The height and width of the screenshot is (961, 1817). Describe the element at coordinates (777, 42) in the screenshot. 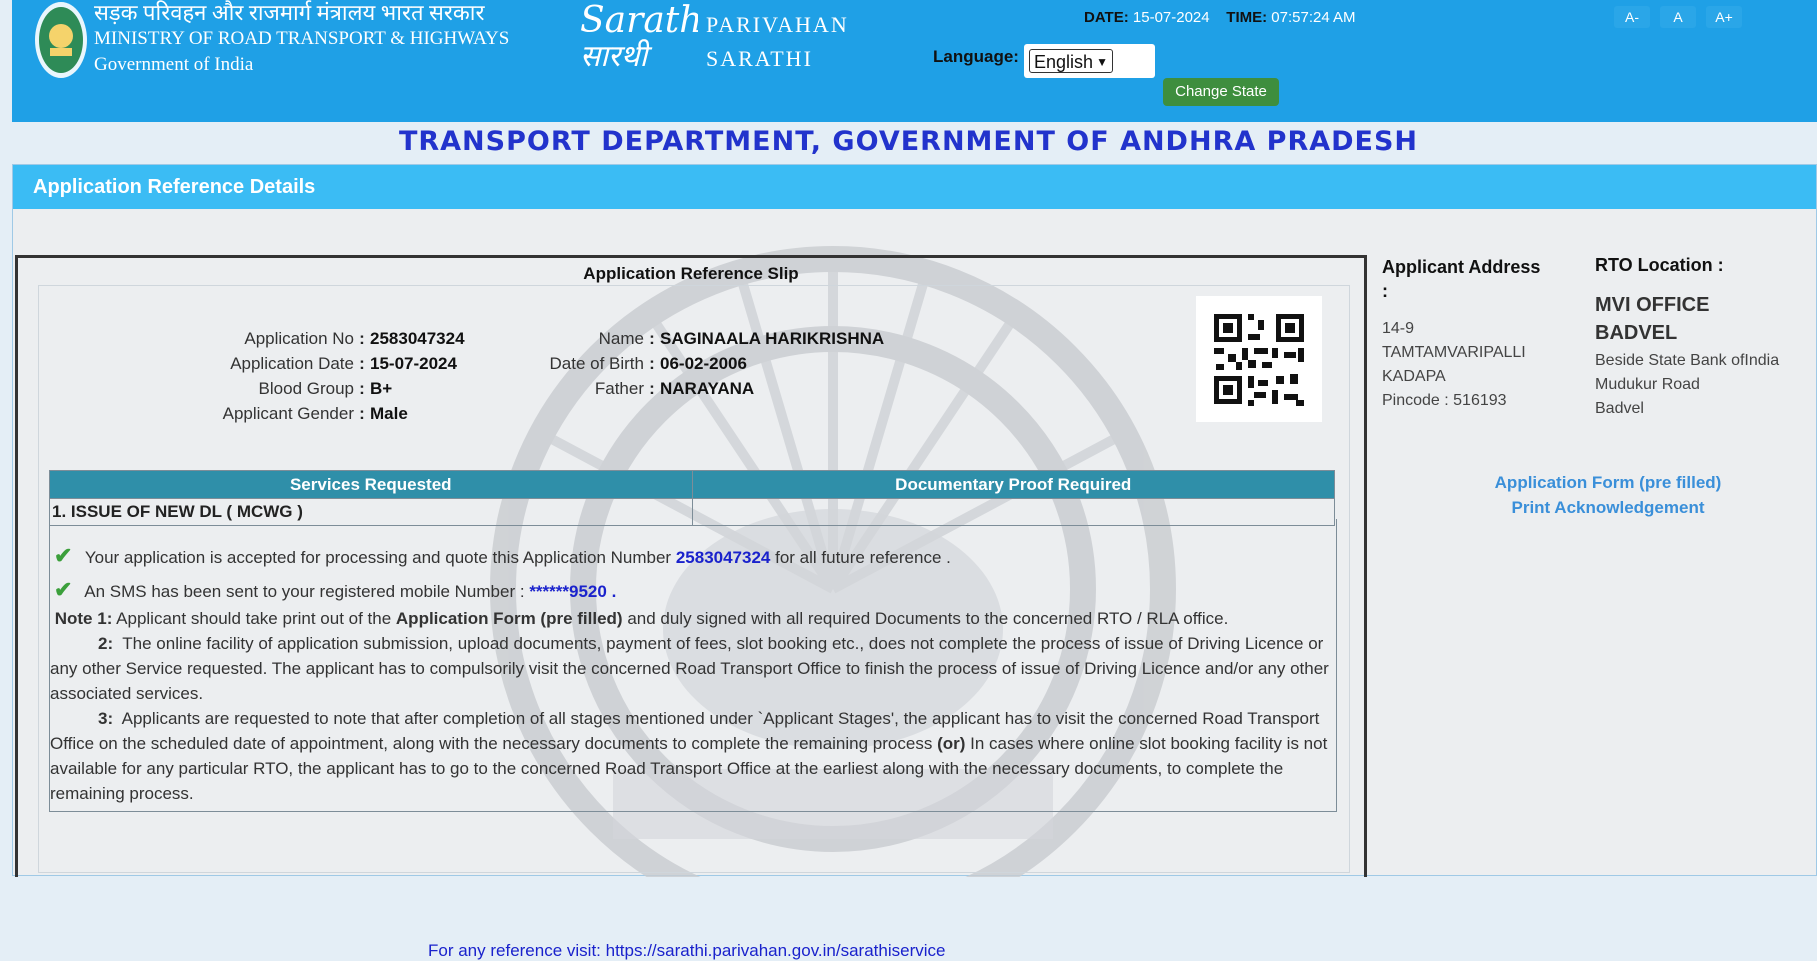

I see `brand-text: PARIVAHAN SARATHI` at that location.